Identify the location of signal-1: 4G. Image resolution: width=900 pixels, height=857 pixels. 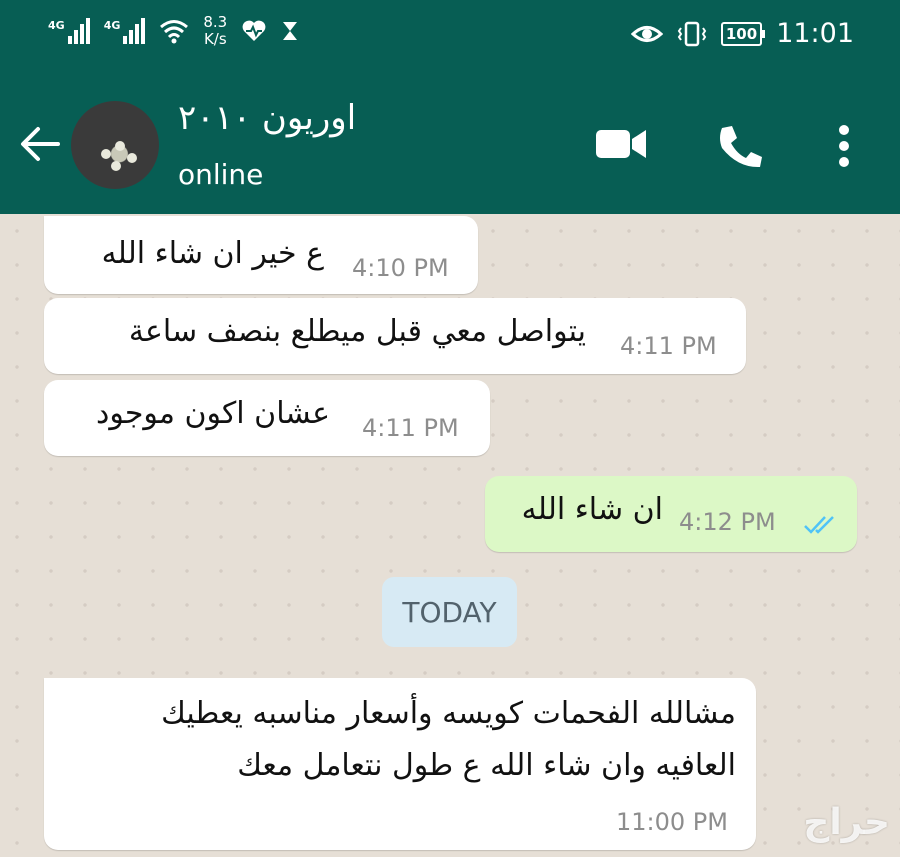
(69, 31).